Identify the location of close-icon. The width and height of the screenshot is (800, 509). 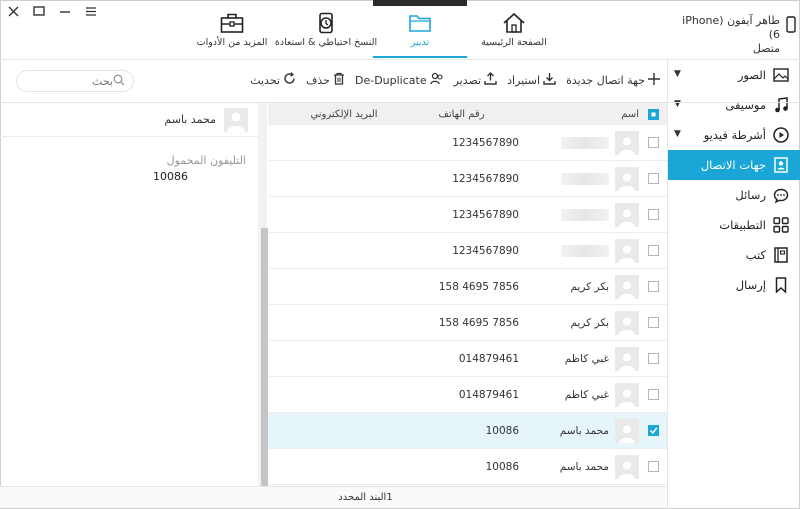
(13, 11).